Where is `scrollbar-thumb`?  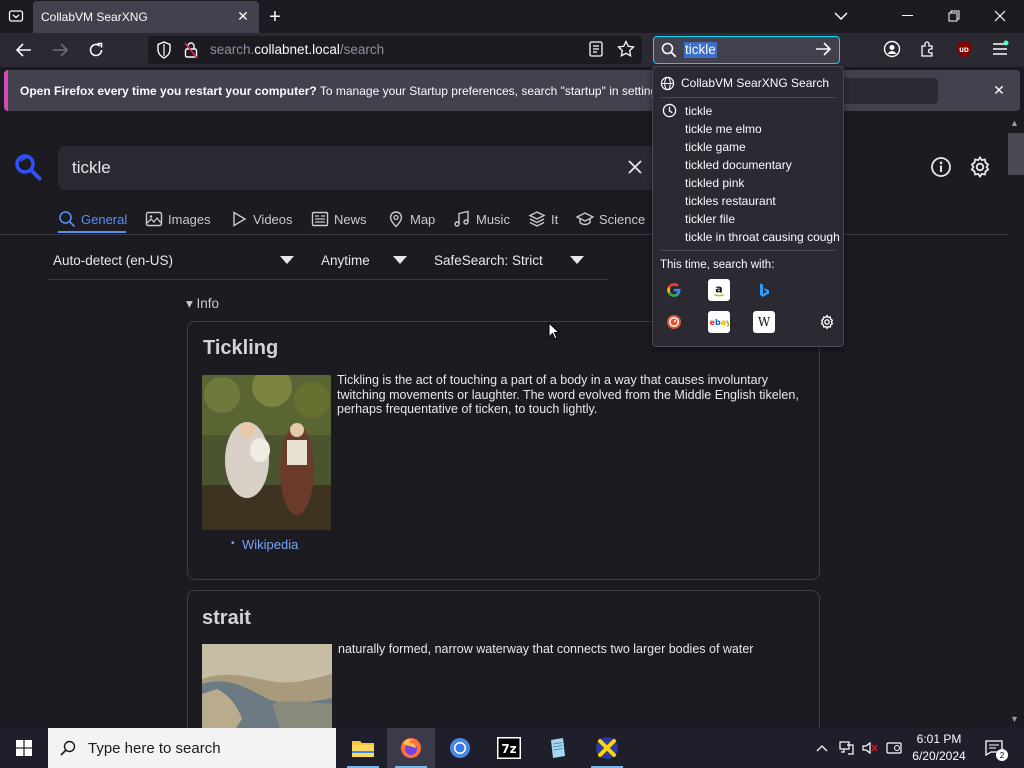 scrollbar-thumb is located at coordinates (1016, 154).